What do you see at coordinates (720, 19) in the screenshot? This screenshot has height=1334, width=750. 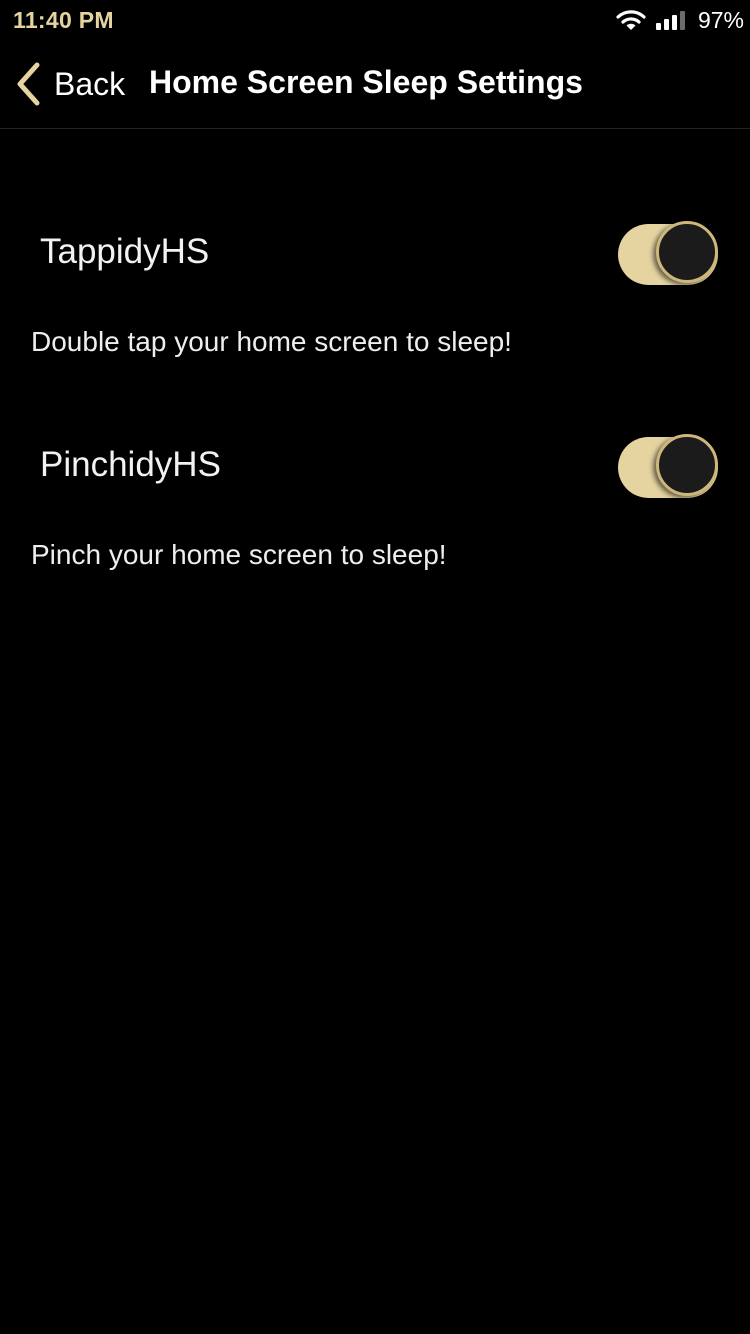 I see `battery-percentage: 97%` at bounding box center [720, 19].